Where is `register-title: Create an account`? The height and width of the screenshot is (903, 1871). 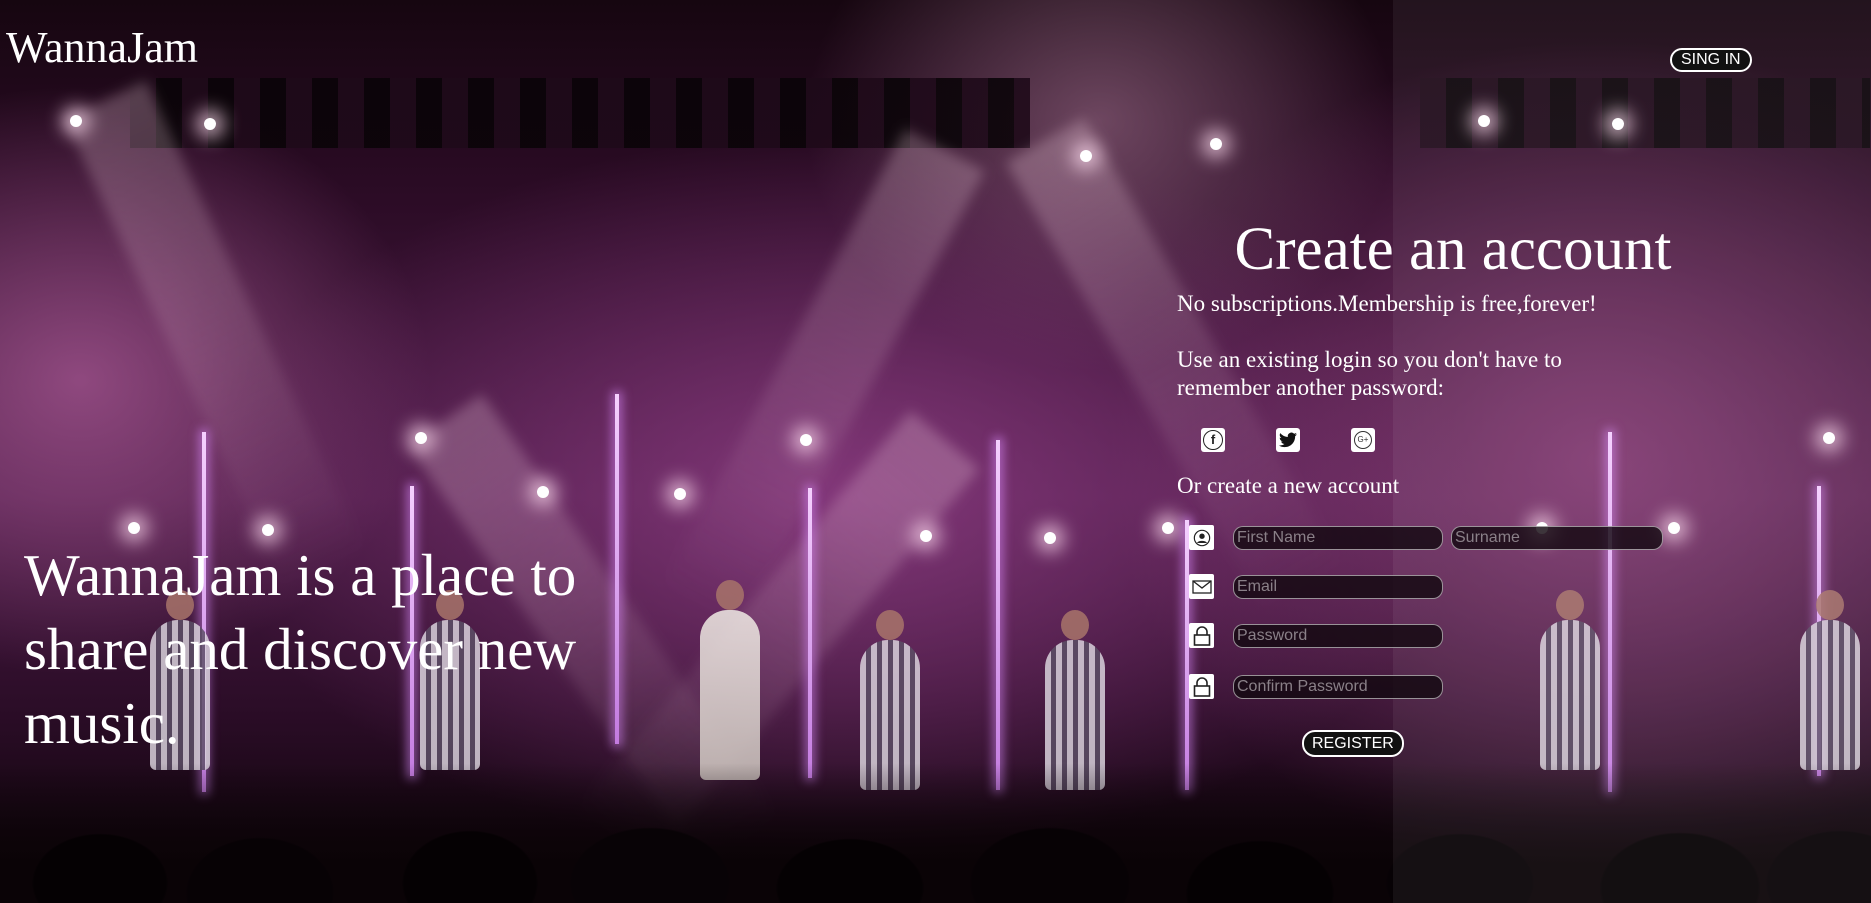 register-title: Create an account is located at coordinates (1453, 249).